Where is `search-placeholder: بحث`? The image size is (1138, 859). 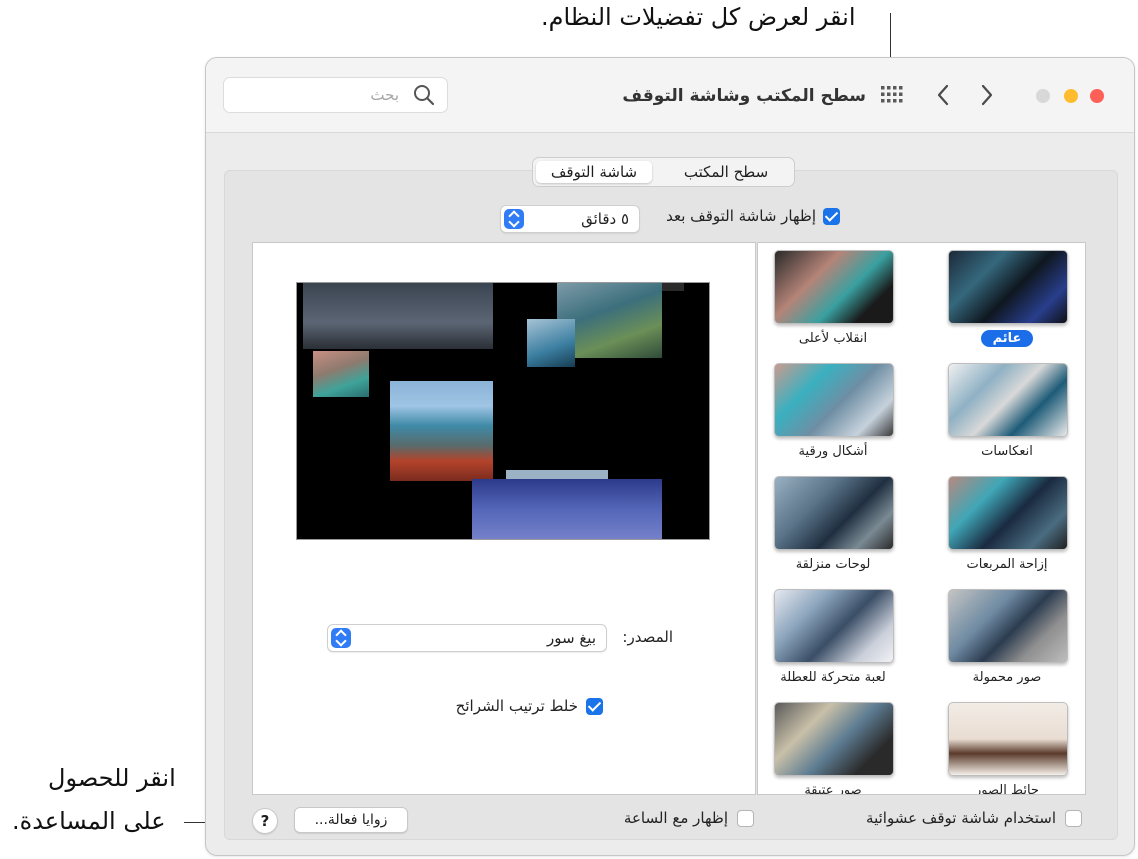 search-placeholder: بحث is located at coordinates (384, 95).